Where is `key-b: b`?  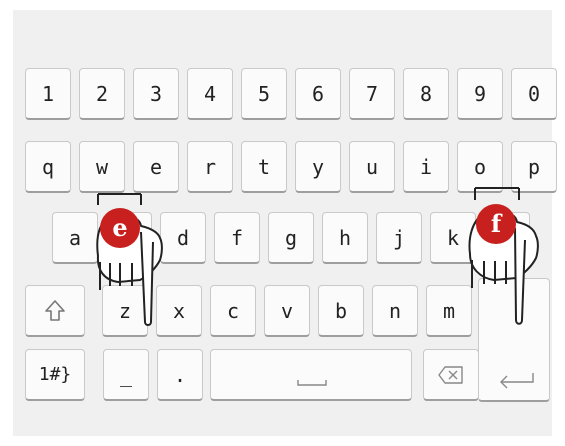
key-b: b is located at coordinates (341, 311).